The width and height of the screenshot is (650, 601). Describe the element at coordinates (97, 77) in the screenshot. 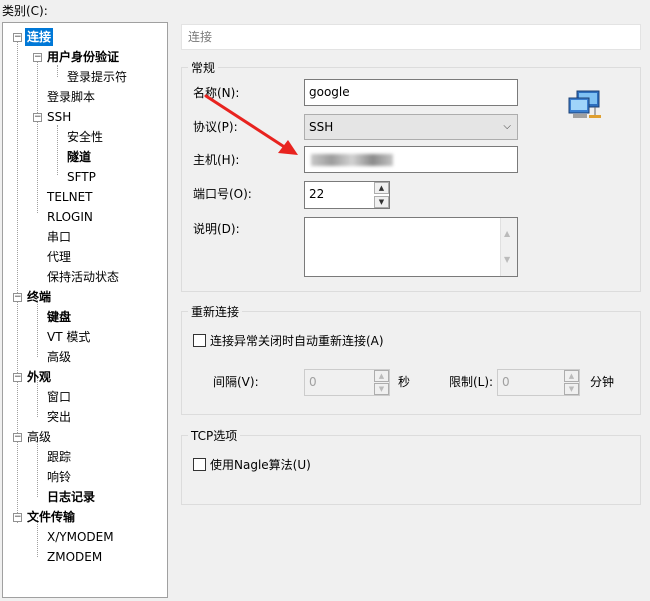

I see `tree-item-login-prompt: 登录提示符` at that location.